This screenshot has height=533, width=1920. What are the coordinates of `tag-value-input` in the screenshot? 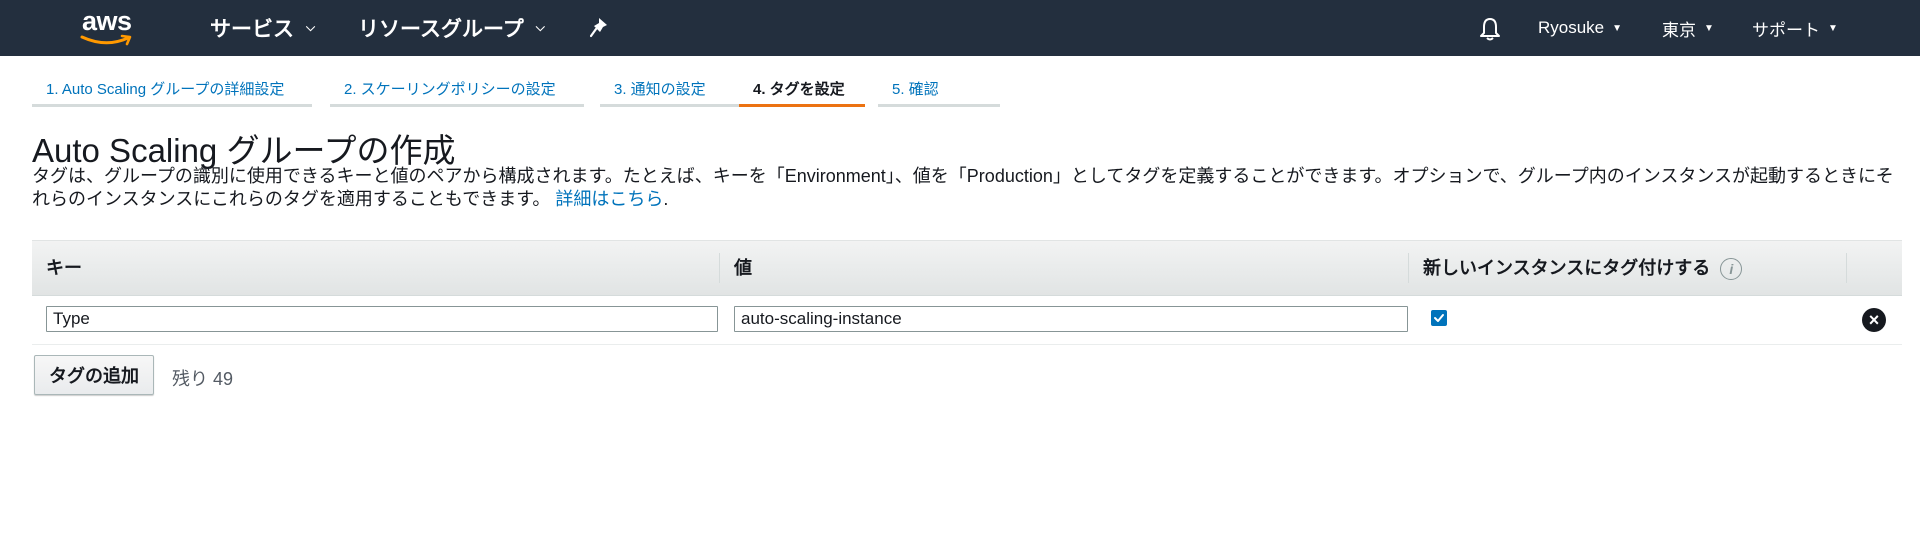 It's located at (1071, 319).